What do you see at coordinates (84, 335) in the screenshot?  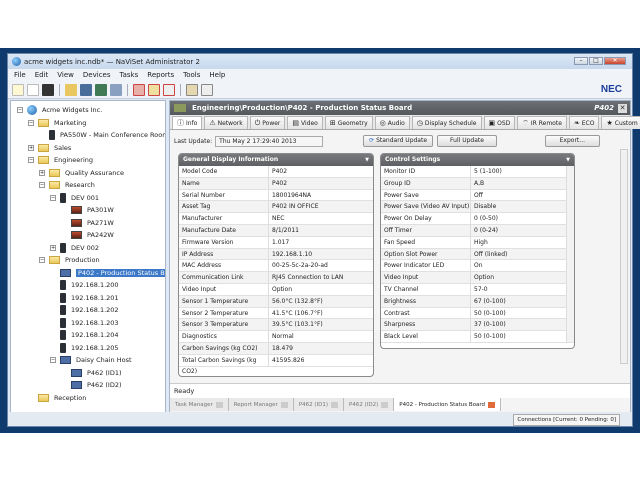 I see `tree-item: 192.168.1.204` at bounding box center [84, 335].